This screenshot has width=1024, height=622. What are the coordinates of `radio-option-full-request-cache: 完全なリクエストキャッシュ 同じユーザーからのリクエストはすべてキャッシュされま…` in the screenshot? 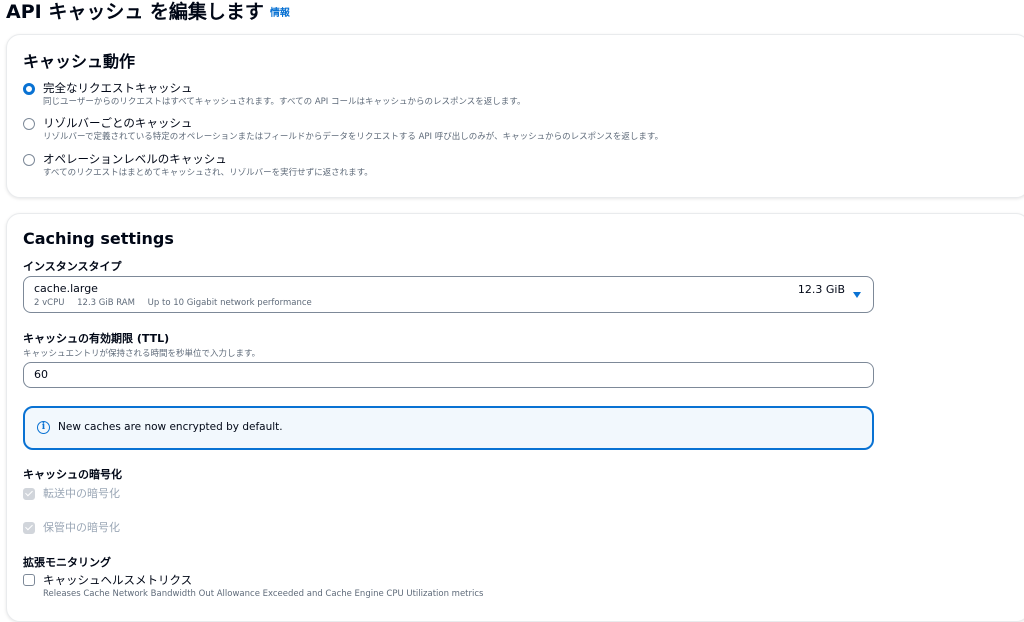 It's located at (274, 94).